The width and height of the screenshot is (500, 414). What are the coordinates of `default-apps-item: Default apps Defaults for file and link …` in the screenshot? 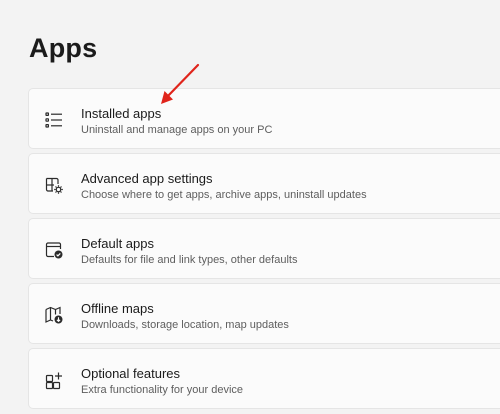 It's located at (264, 248).